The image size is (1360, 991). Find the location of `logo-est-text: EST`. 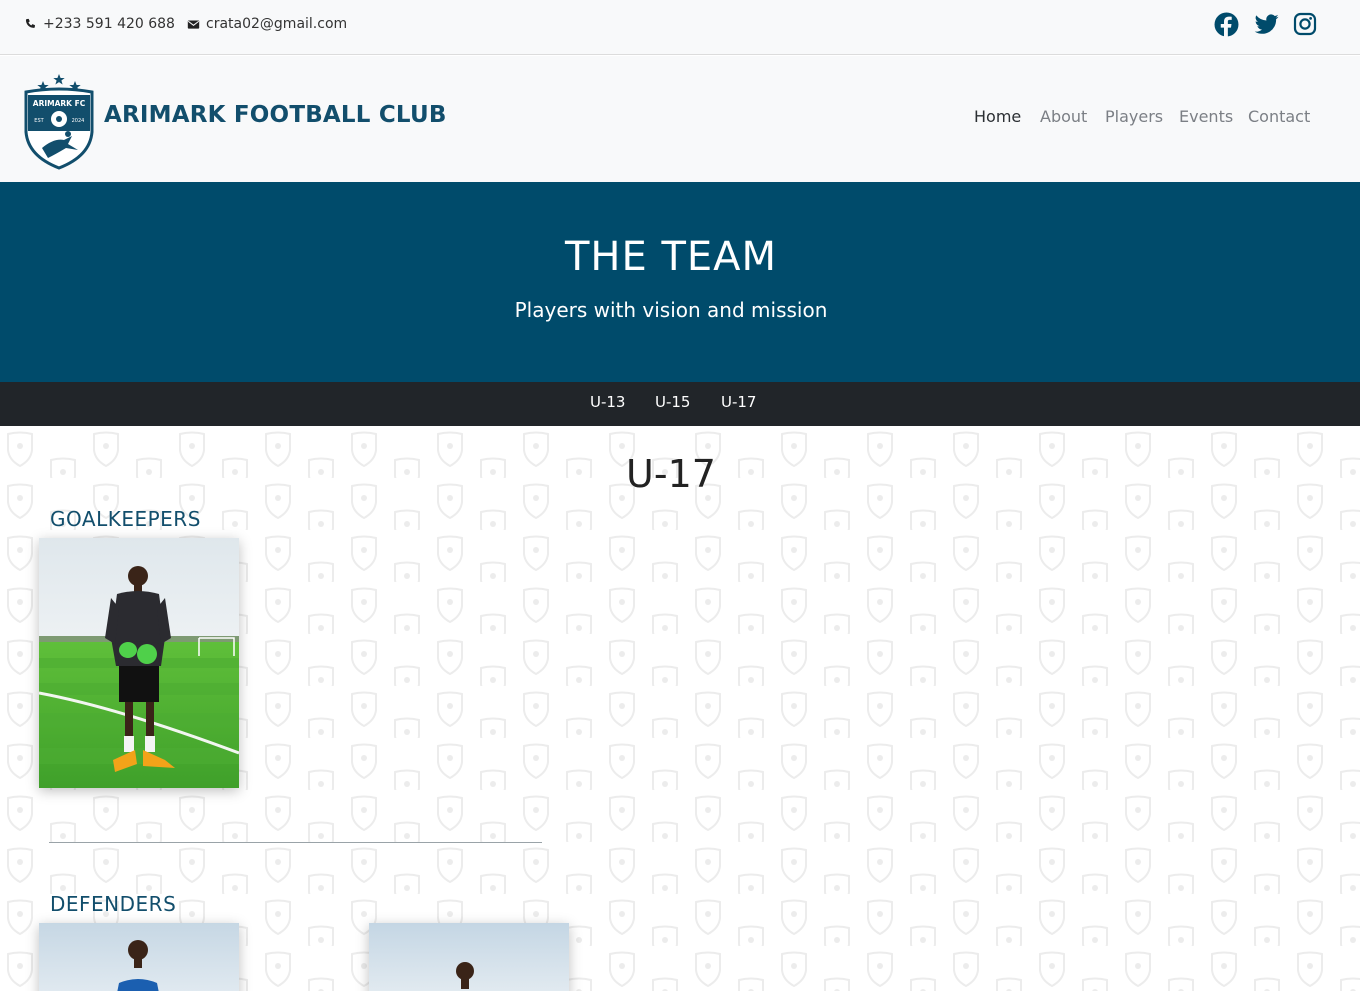

logo-est-text: EST is located at coordinates (39, 121).